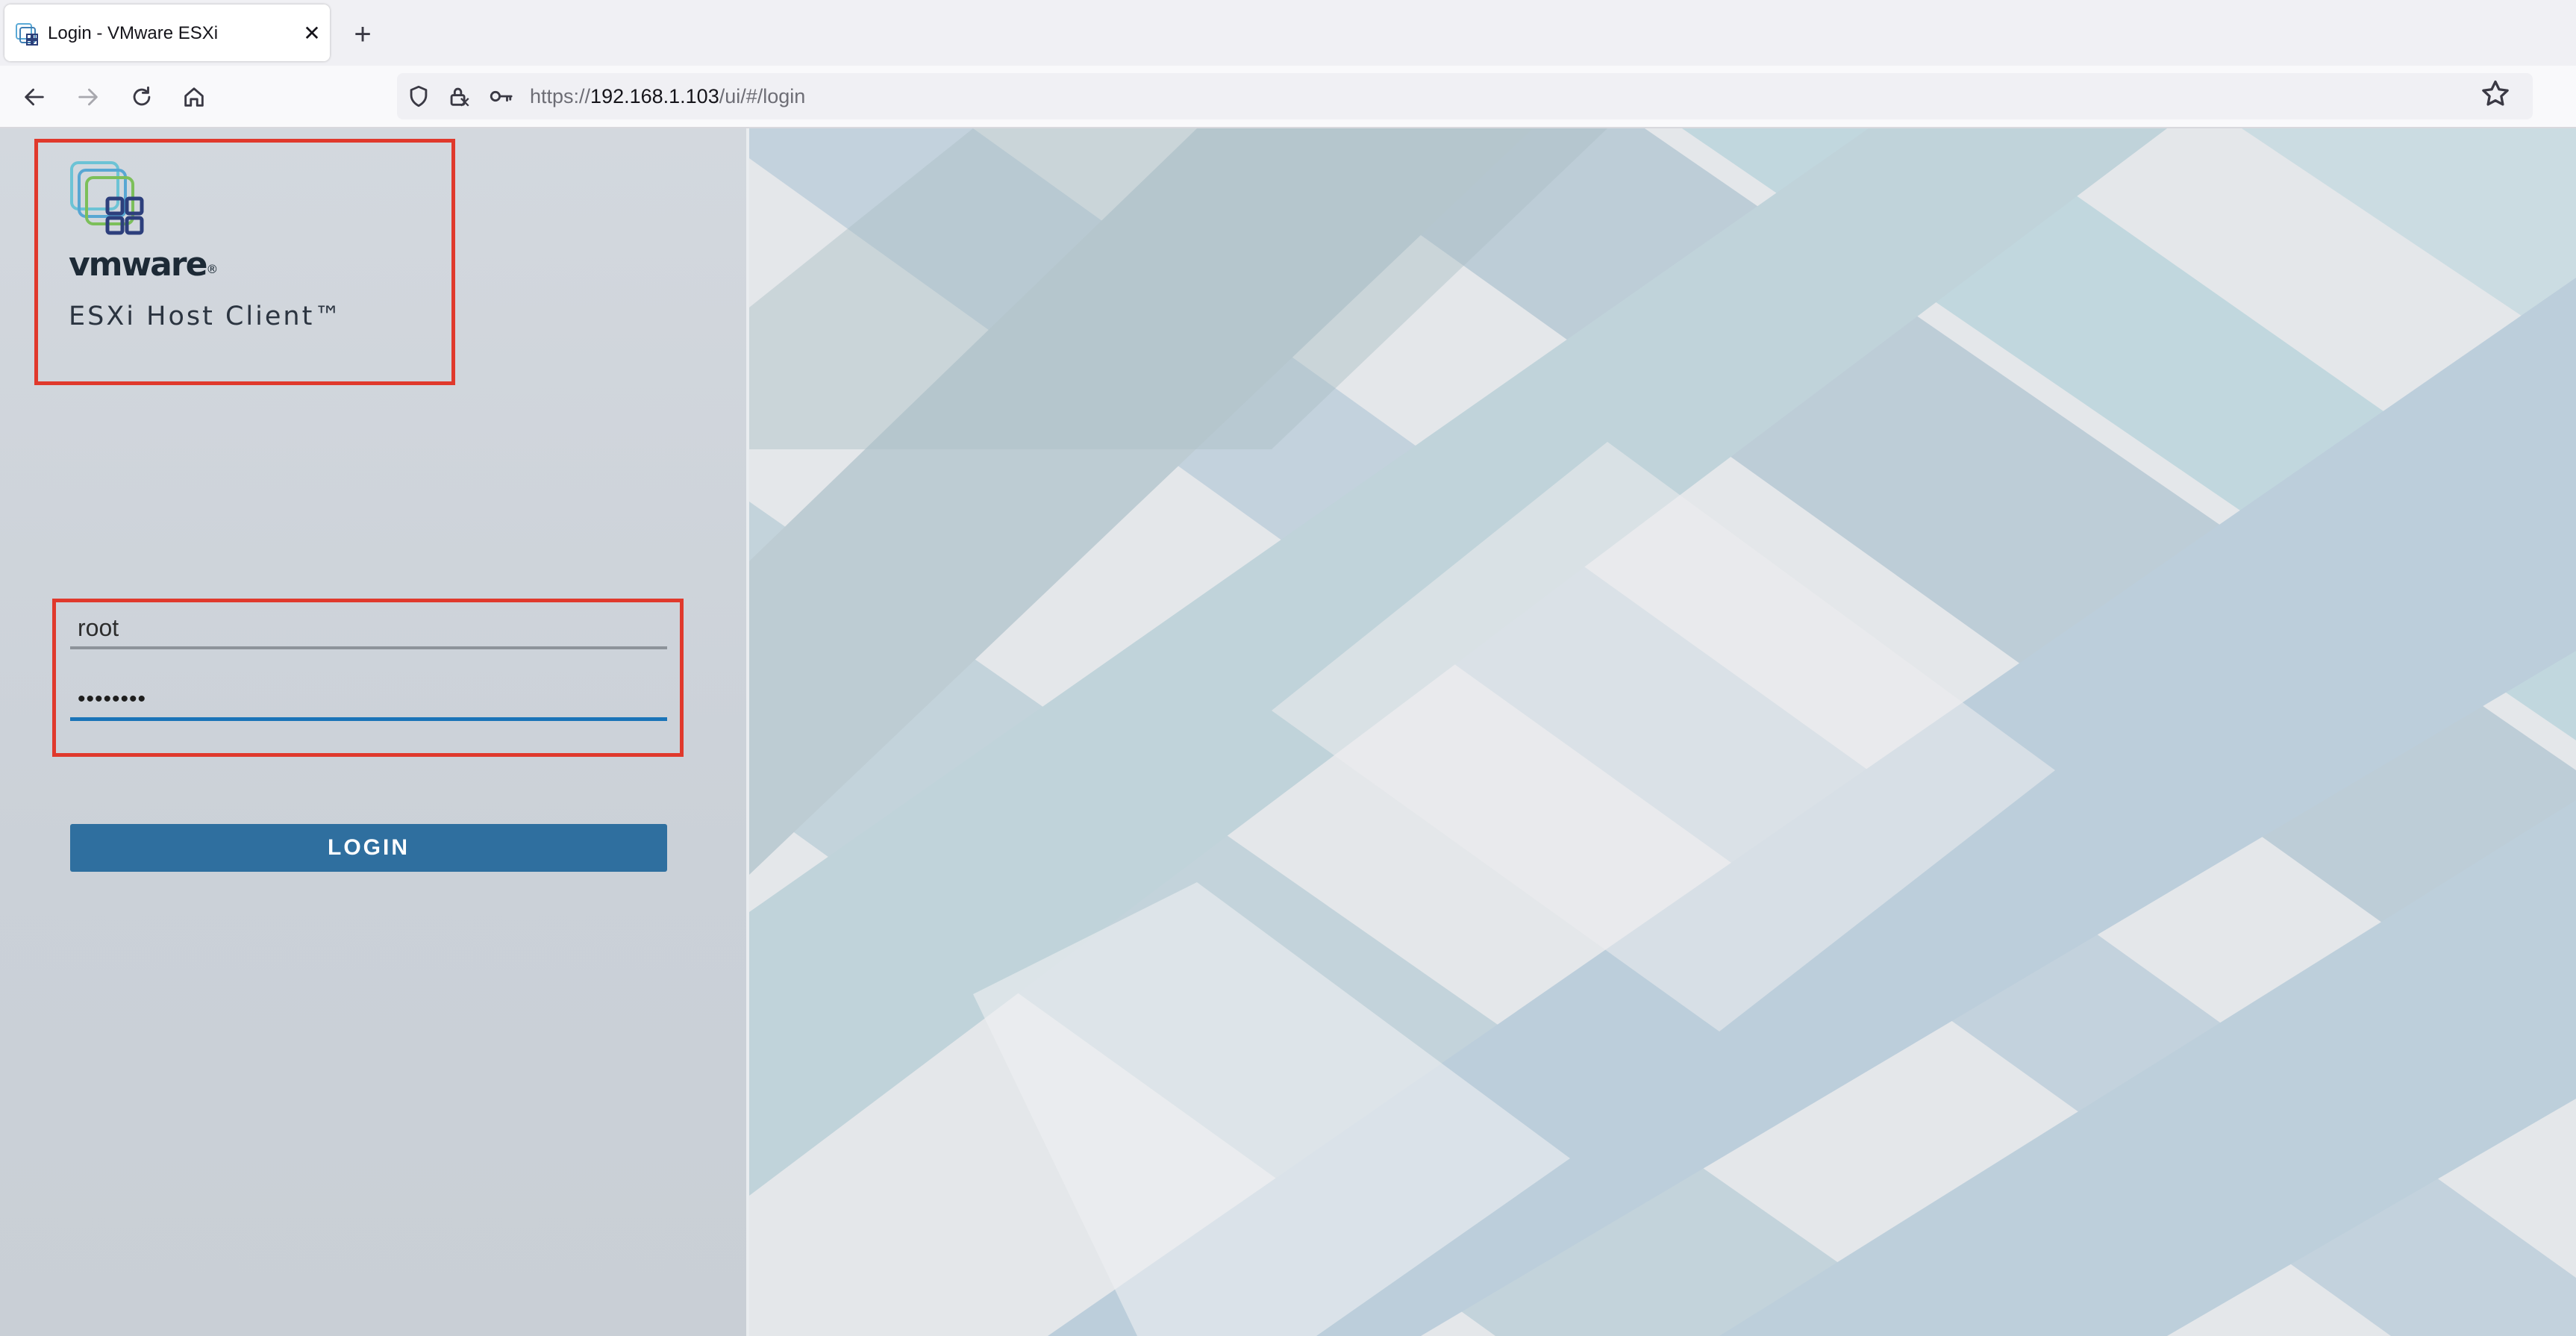  Describe the element at coordinates (560, 96) in the screenshot. I see `url-scheme: https://` at that location.